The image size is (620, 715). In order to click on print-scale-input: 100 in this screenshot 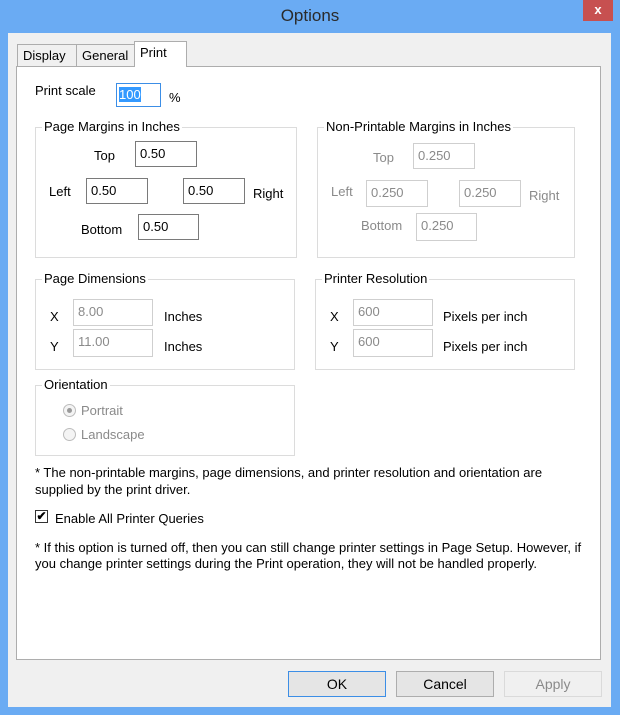, I will do `click(138, 95)`.